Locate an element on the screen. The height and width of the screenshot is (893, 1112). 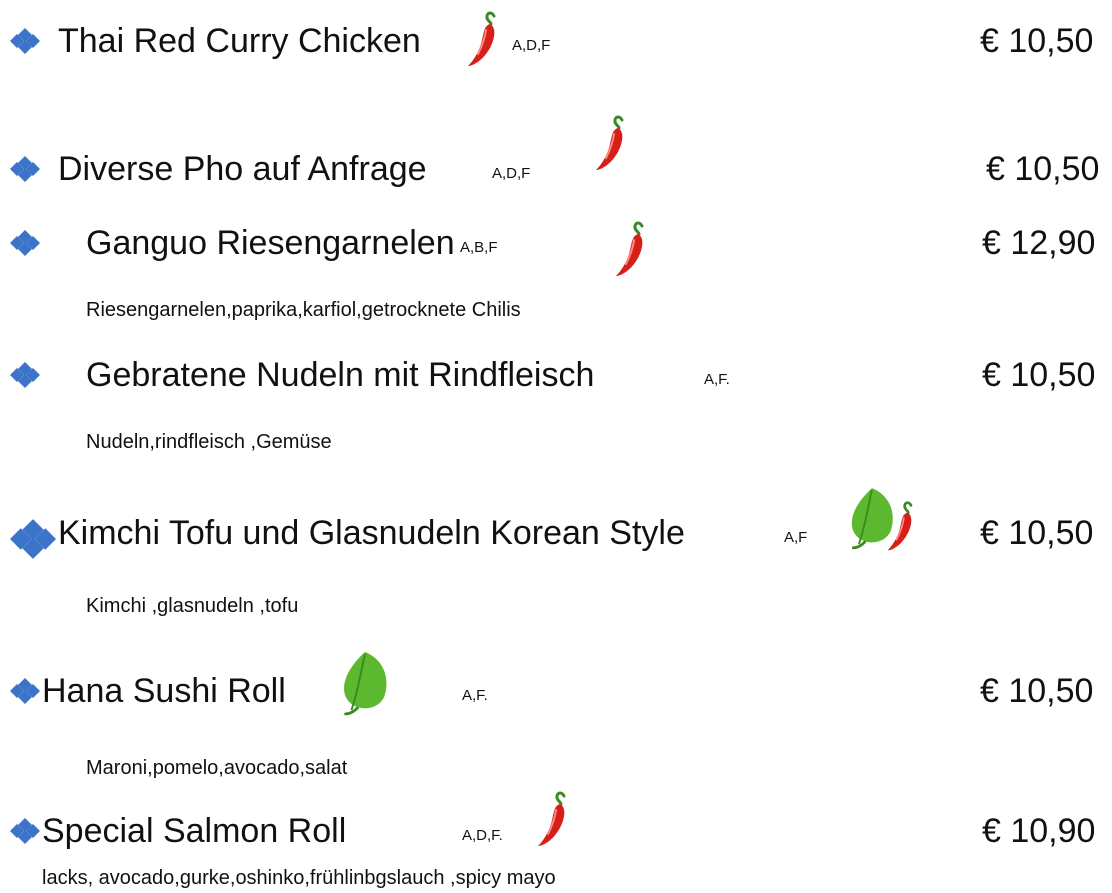
item-name: Diverse Pho auf Anfrage is located at coordinates (242, 169).